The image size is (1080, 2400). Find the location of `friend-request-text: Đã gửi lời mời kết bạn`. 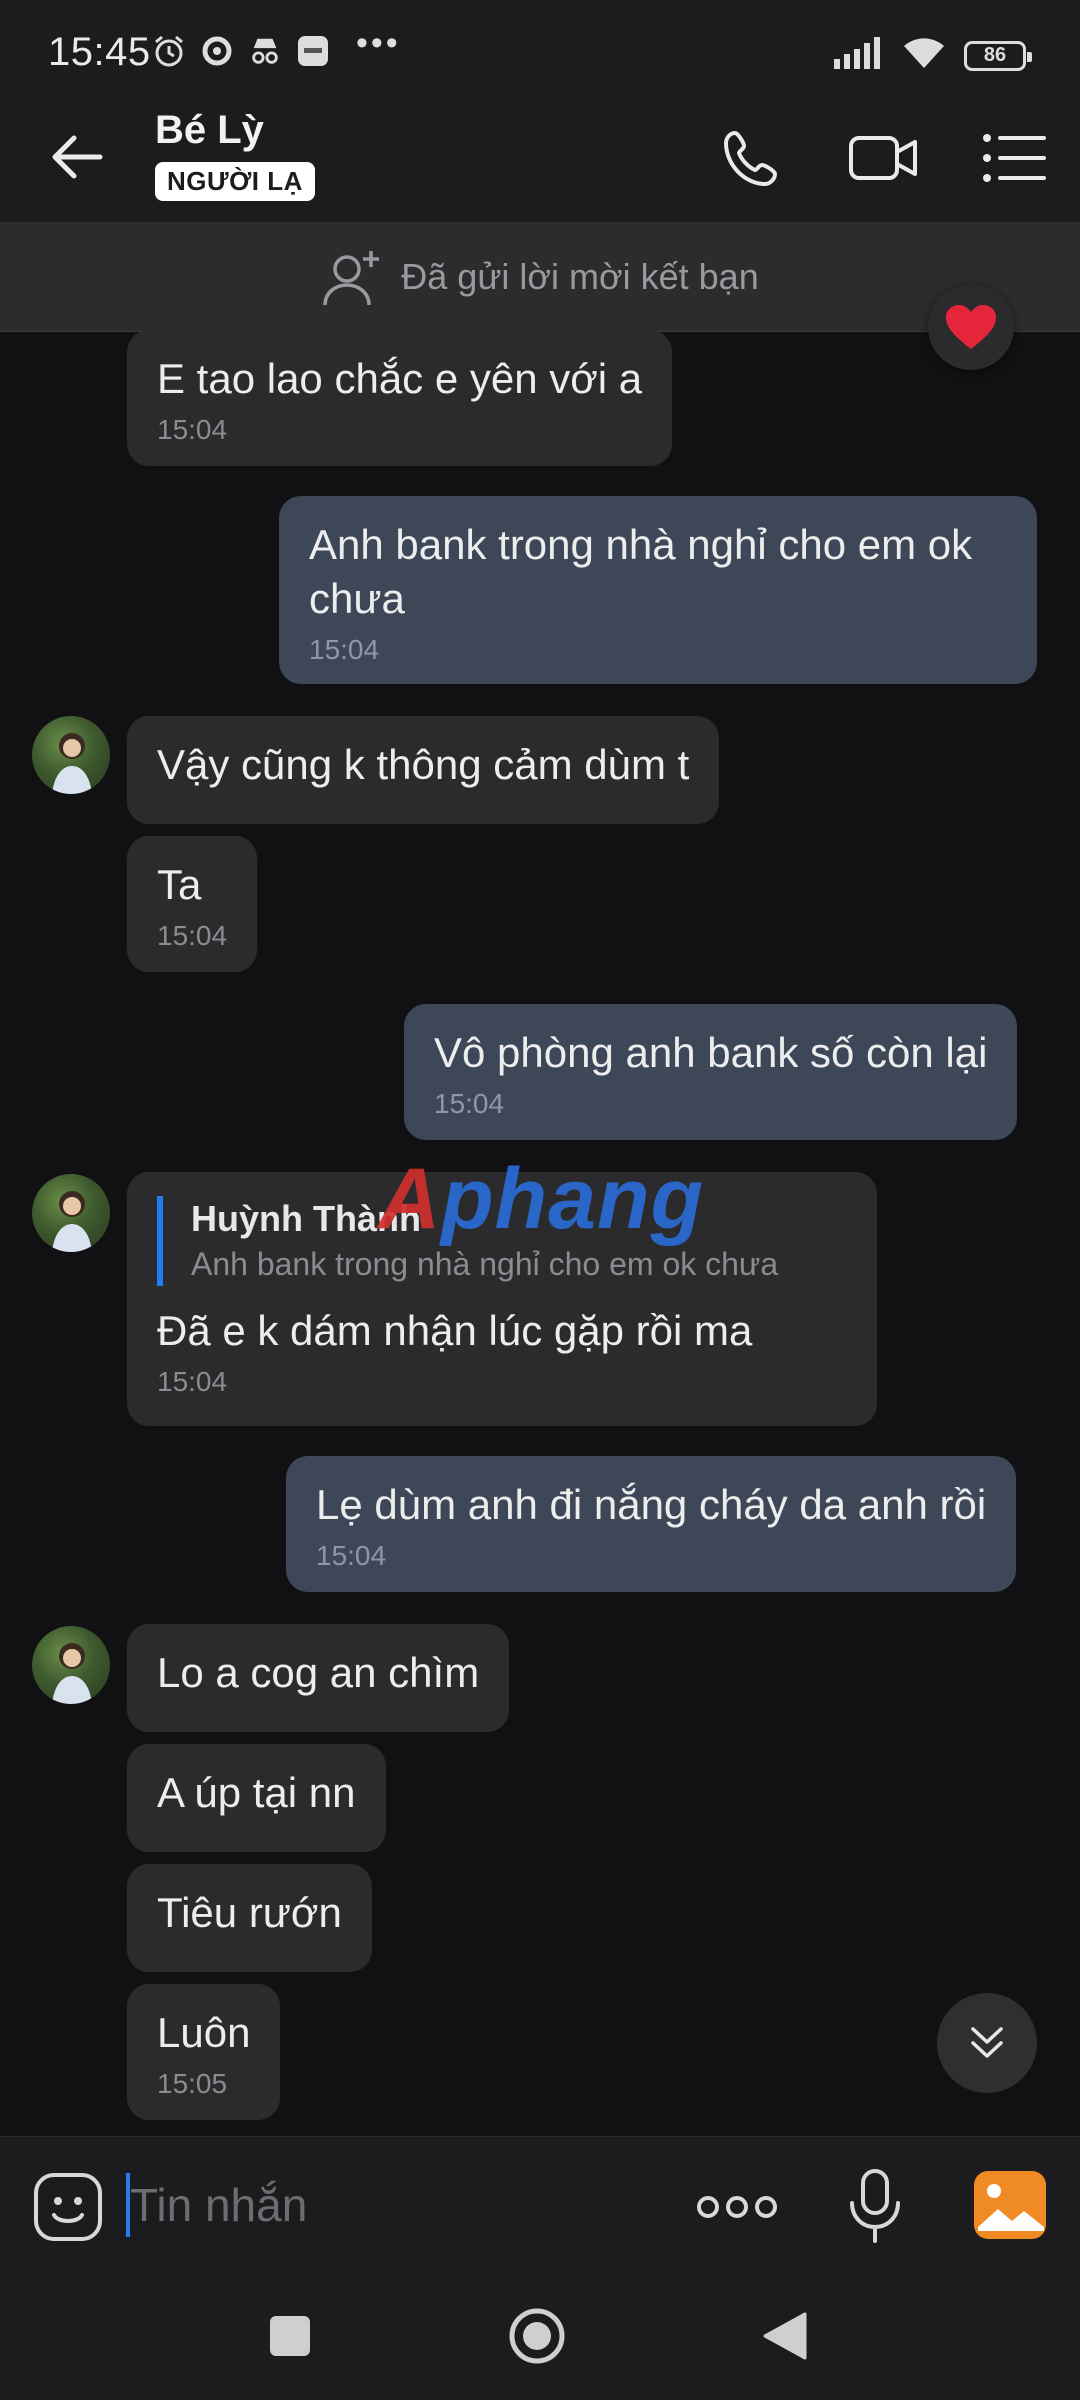

friend-request-text: Đã gửi lời mời kết bạn is located at coordinates (580, 276).